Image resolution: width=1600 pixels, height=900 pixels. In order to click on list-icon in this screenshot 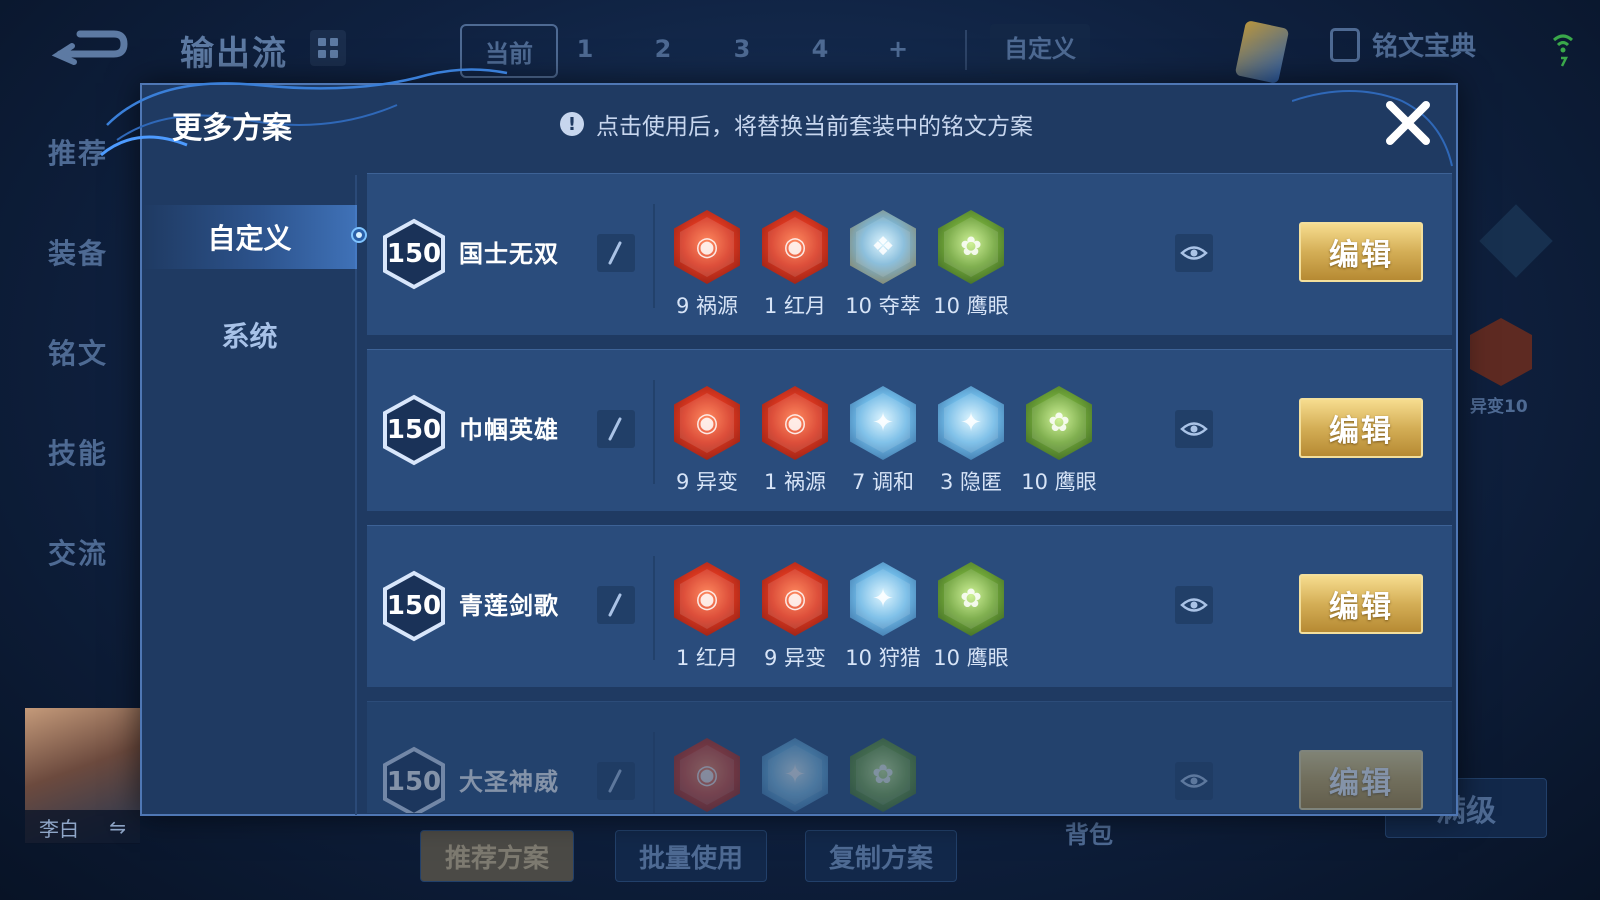, I will do `click(1516, 241)`.